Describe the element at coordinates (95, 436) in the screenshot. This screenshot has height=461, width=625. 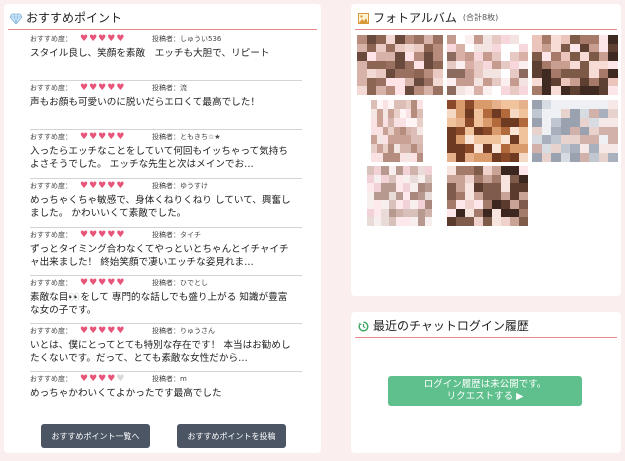
I see `recommend-list-button: おすすめポイント一覧へ` at that location.